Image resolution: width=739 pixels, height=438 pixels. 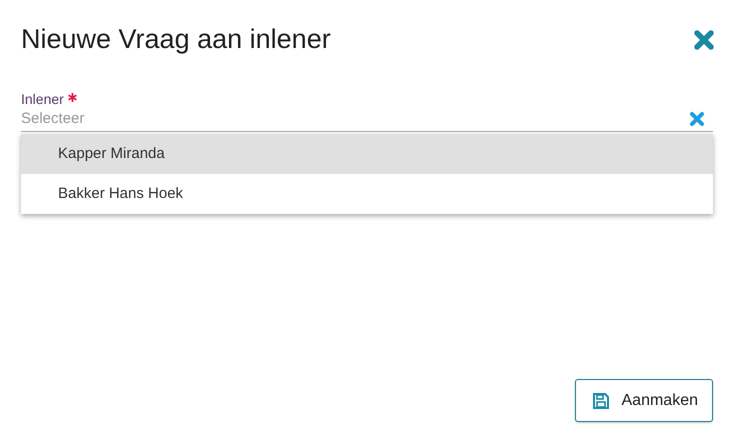 What do you see at coordinates (697, 118) in the screenshot?
I see `clear-icon` at bounding box center [697, 118].